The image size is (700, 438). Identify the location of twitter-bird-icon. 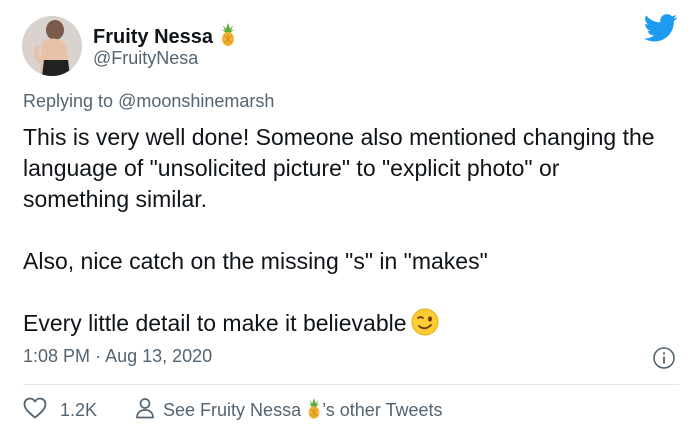
(660, 30).